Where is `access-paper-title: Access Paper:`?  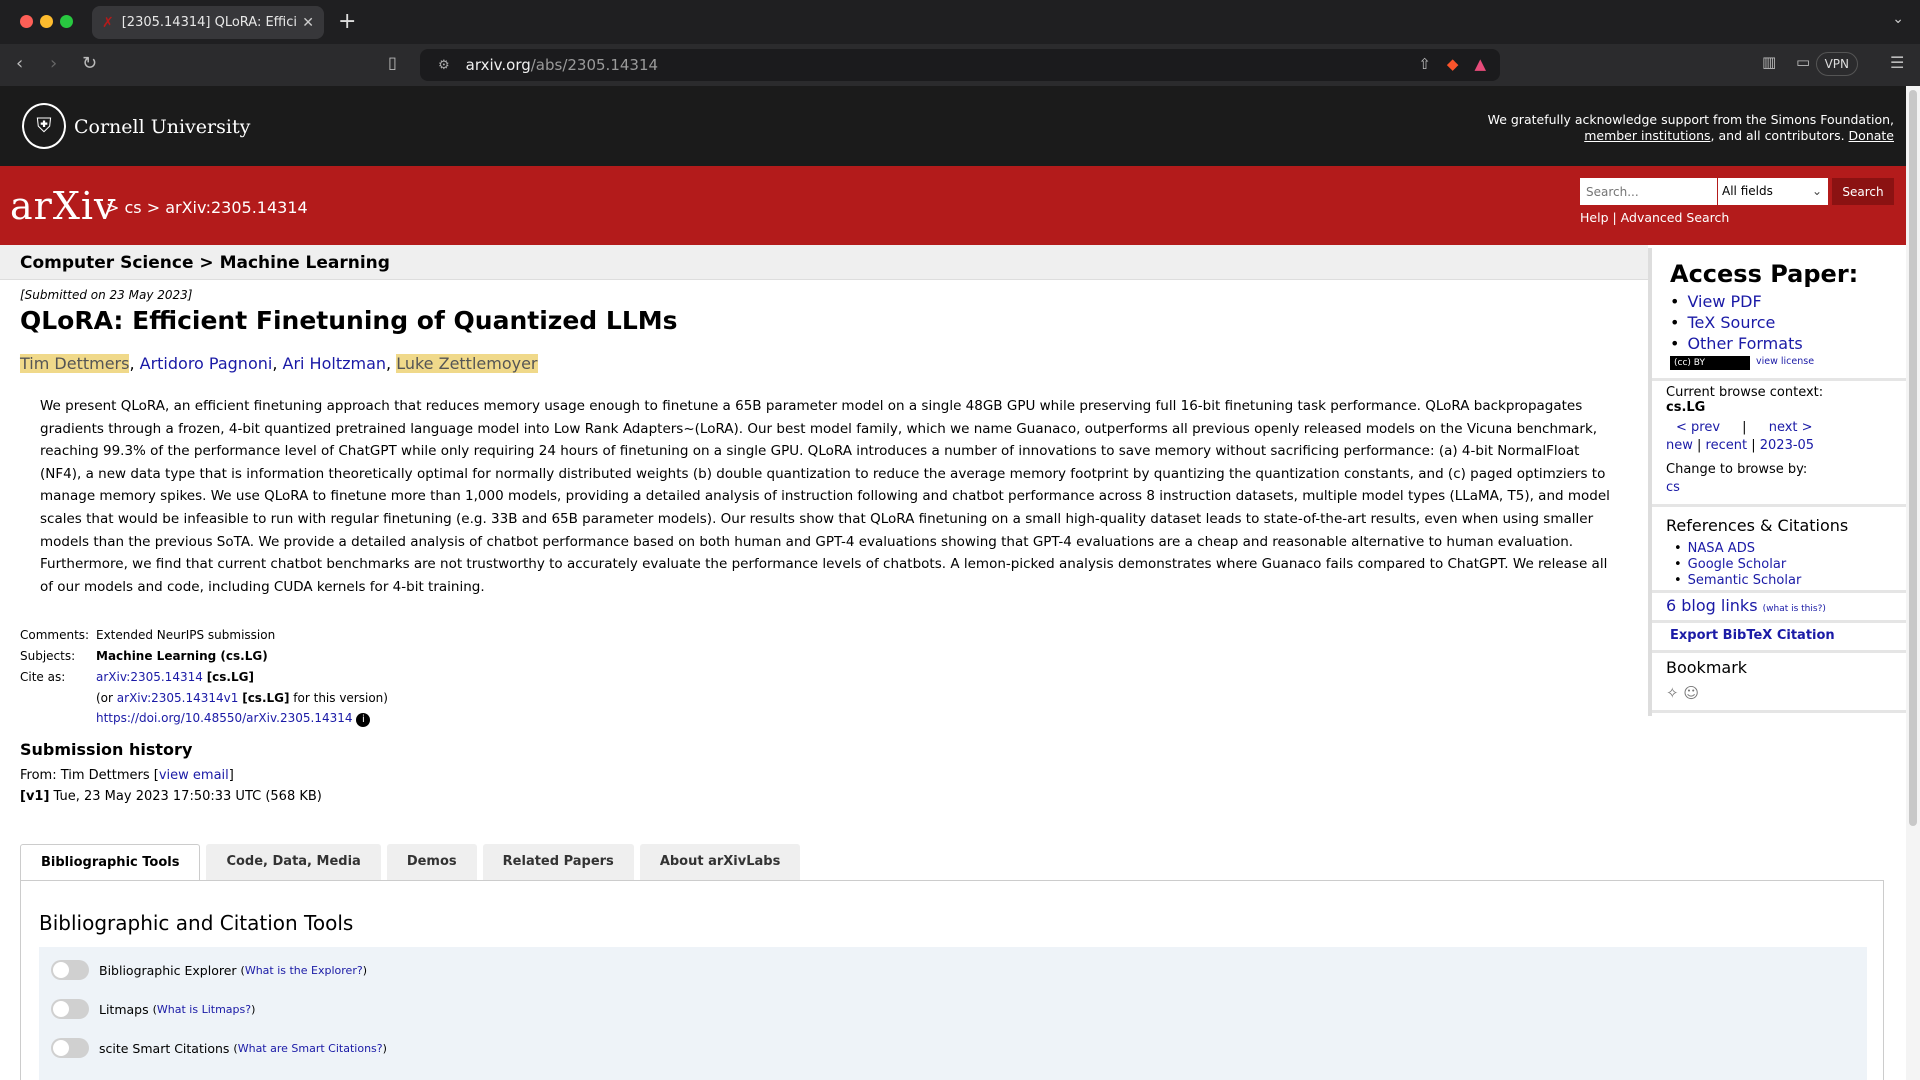 access-paper-title: Access Paper: is located at coordinates (1764, 274).